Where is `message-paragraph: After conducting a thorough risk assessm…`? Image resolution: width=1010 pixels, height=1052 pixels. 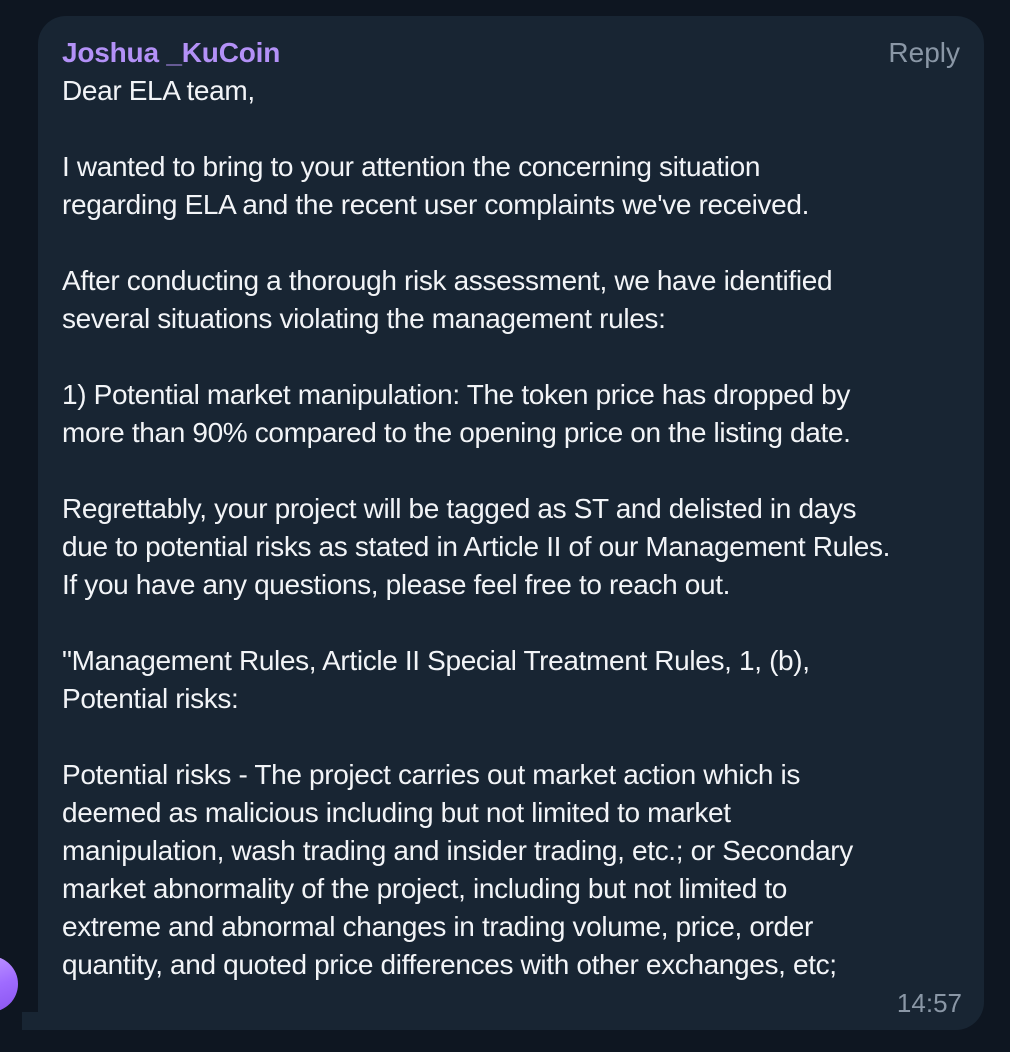 message-paragraph: After conducting a thorough risk assessm… is located at coordinates (447, 299).